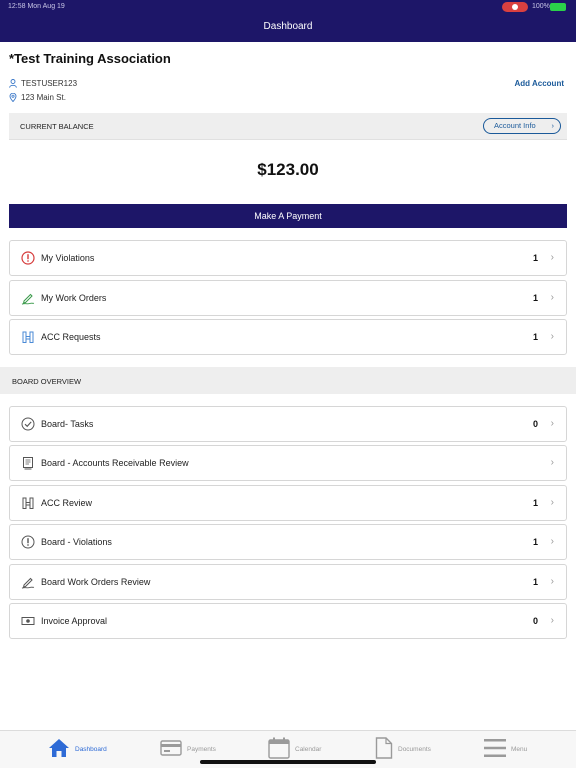 This screenshot has width=576, height=768. Describe the element at coordinates (288, 28) in the screenshot. I see `nav-title: Dashboard` at that location.